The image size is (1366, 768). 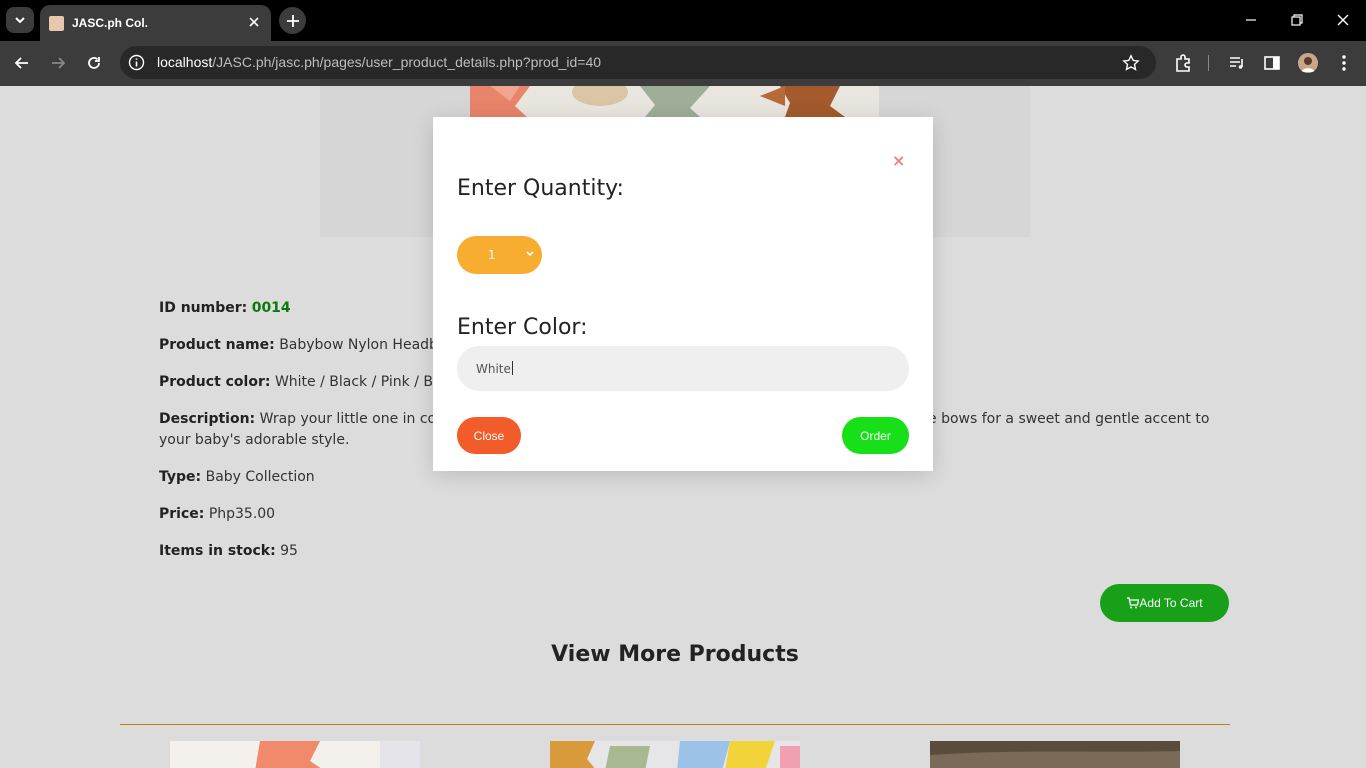 I want to click on browser-tab-bar: JASC.ph Col., so click(x=683, y=20).